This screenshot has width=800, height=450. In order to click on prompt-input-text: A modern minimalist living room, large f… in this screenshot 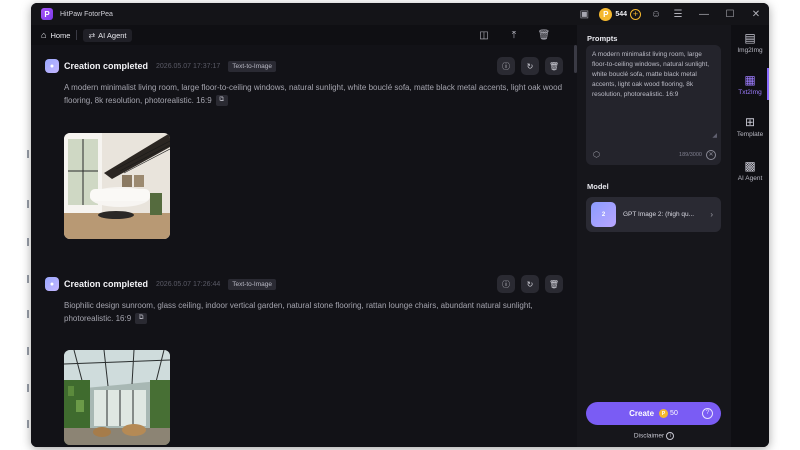, I will do `click(655, 75)`.